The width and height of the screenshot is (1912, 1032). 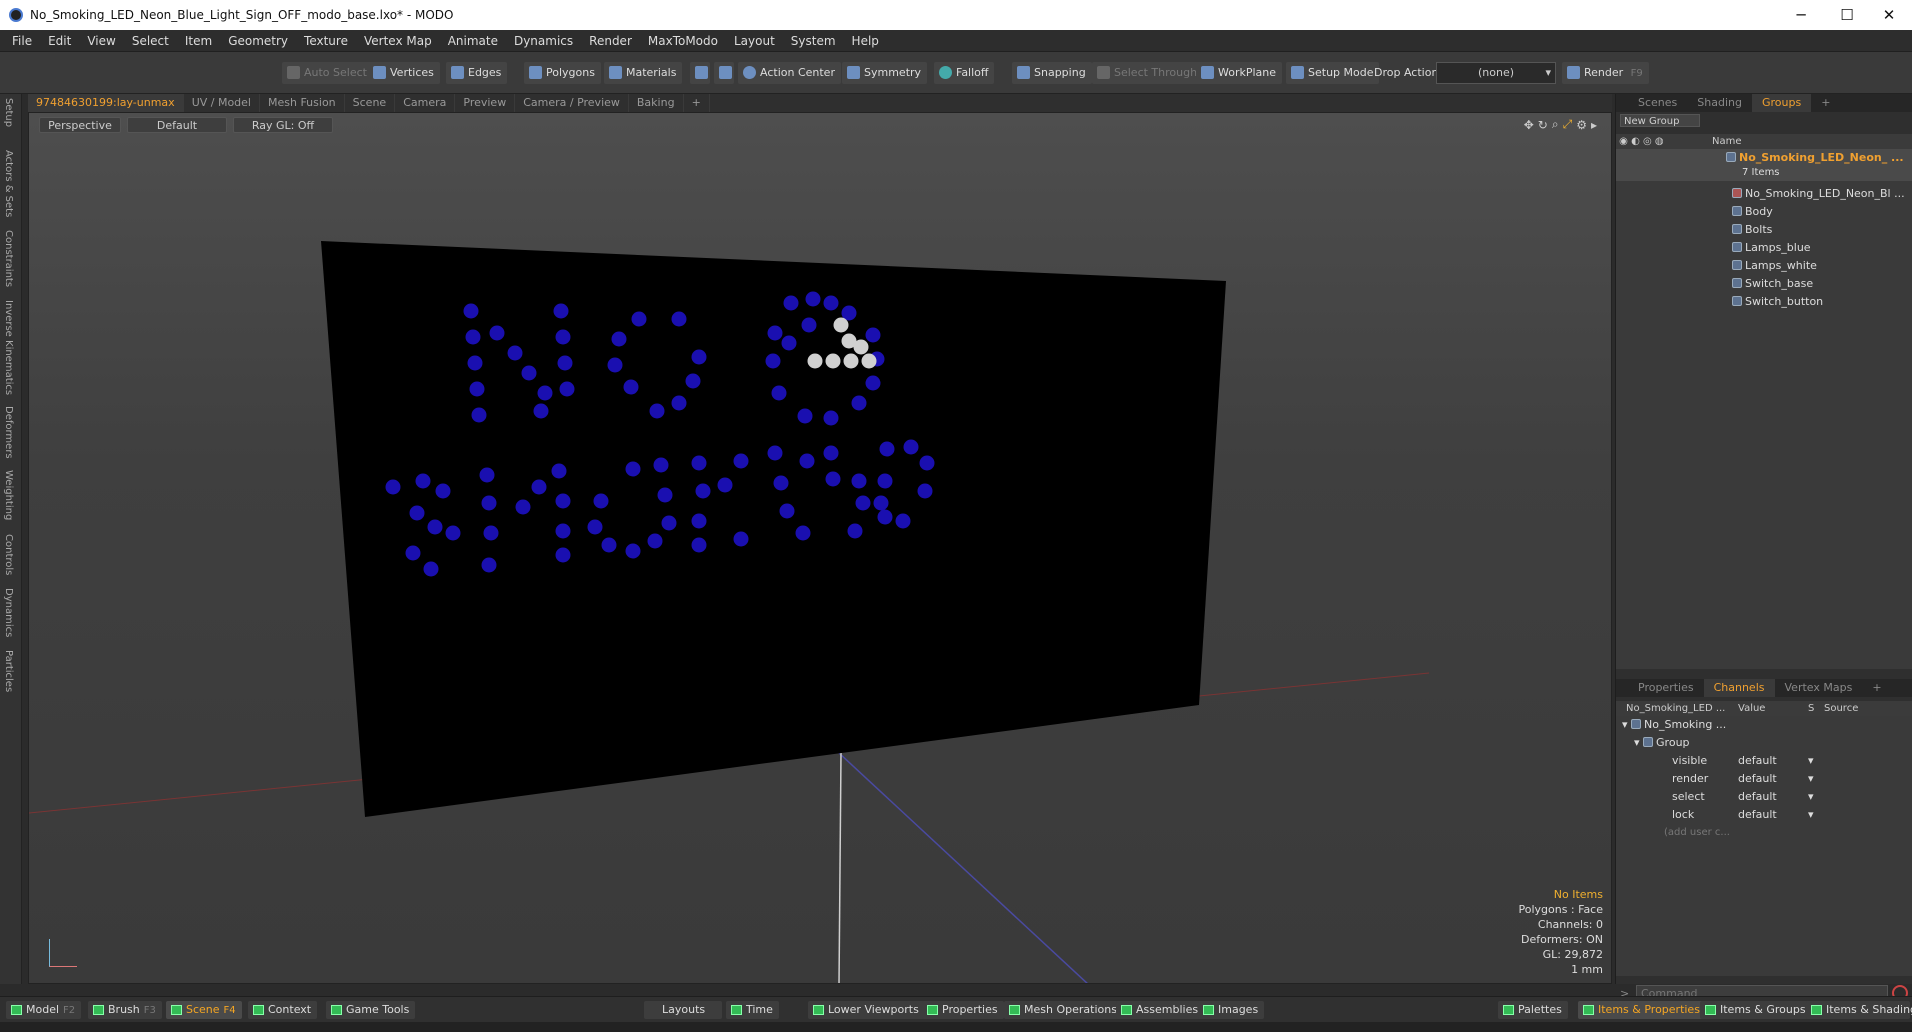 What do you see at coordinates (1605, 73) in the screenshot?
I see `render-button: Render F9` at bounding box center [1605, 73].